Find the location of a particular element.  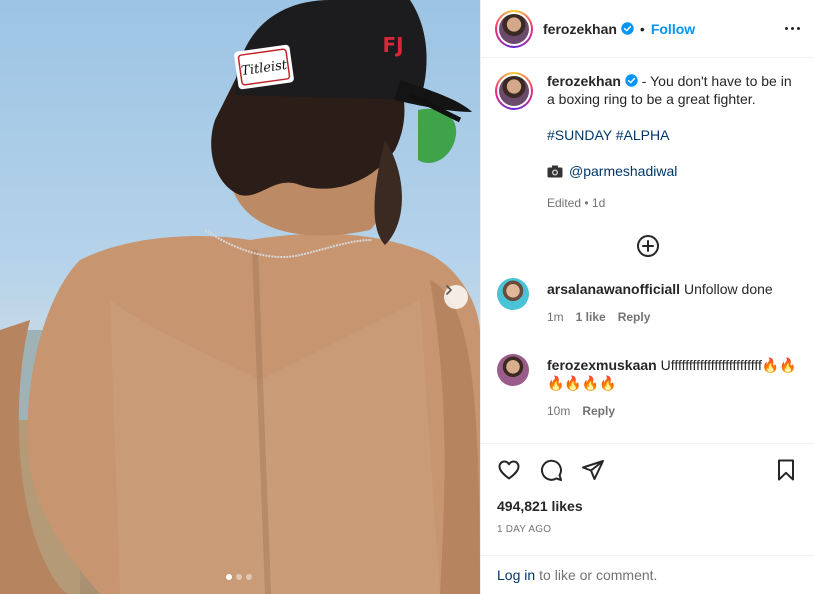

comment-username: arsalanawanofficiall is located at coordinates (613, 289).